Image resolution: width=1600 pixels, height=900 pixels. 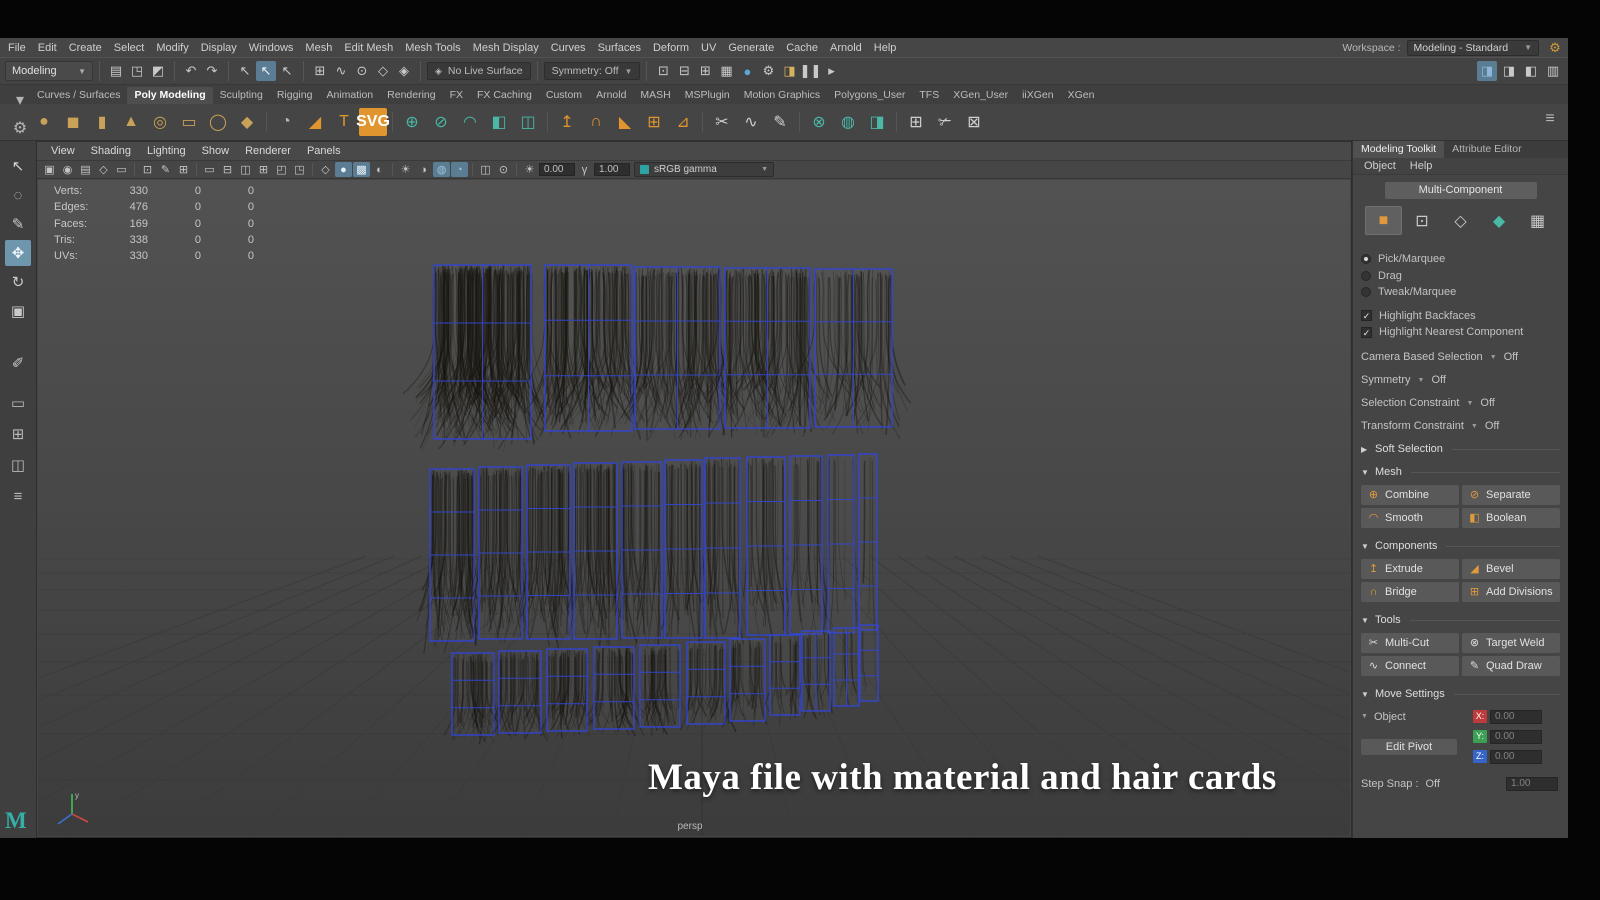 I want to click on shelf-tab-fx-caching: FX Caching, so click(x=504, y=95).